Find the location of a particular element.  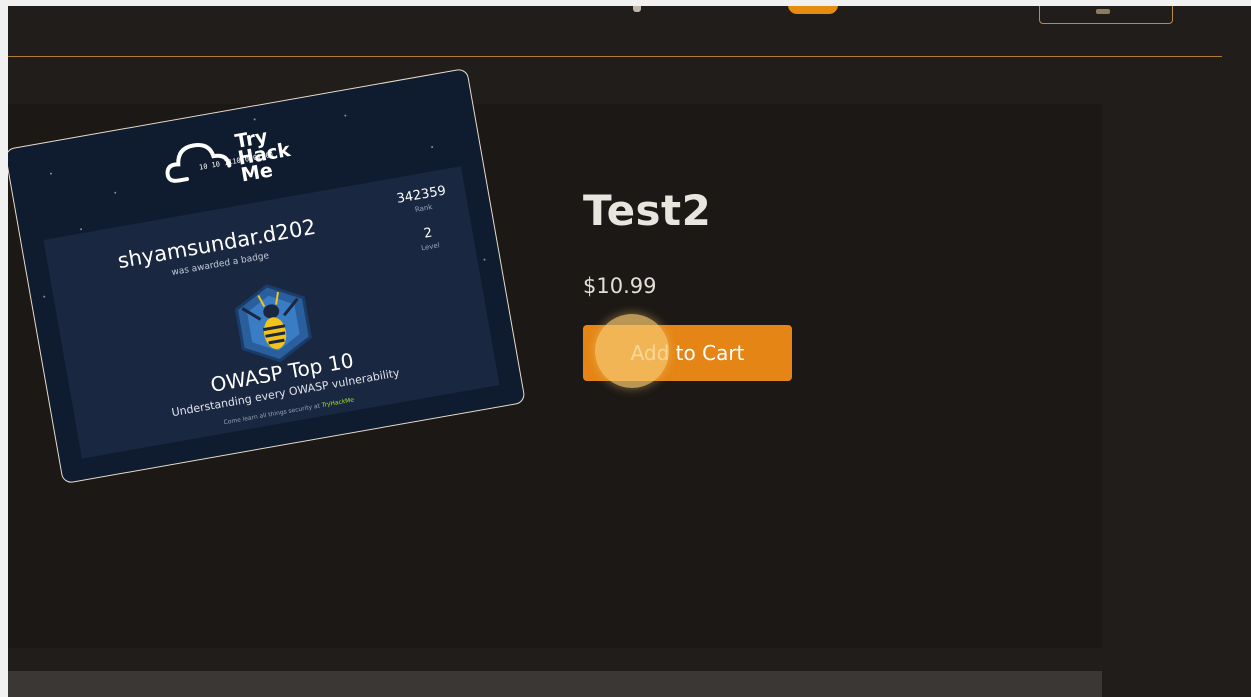

site-header is located at coordinates (615, 31).